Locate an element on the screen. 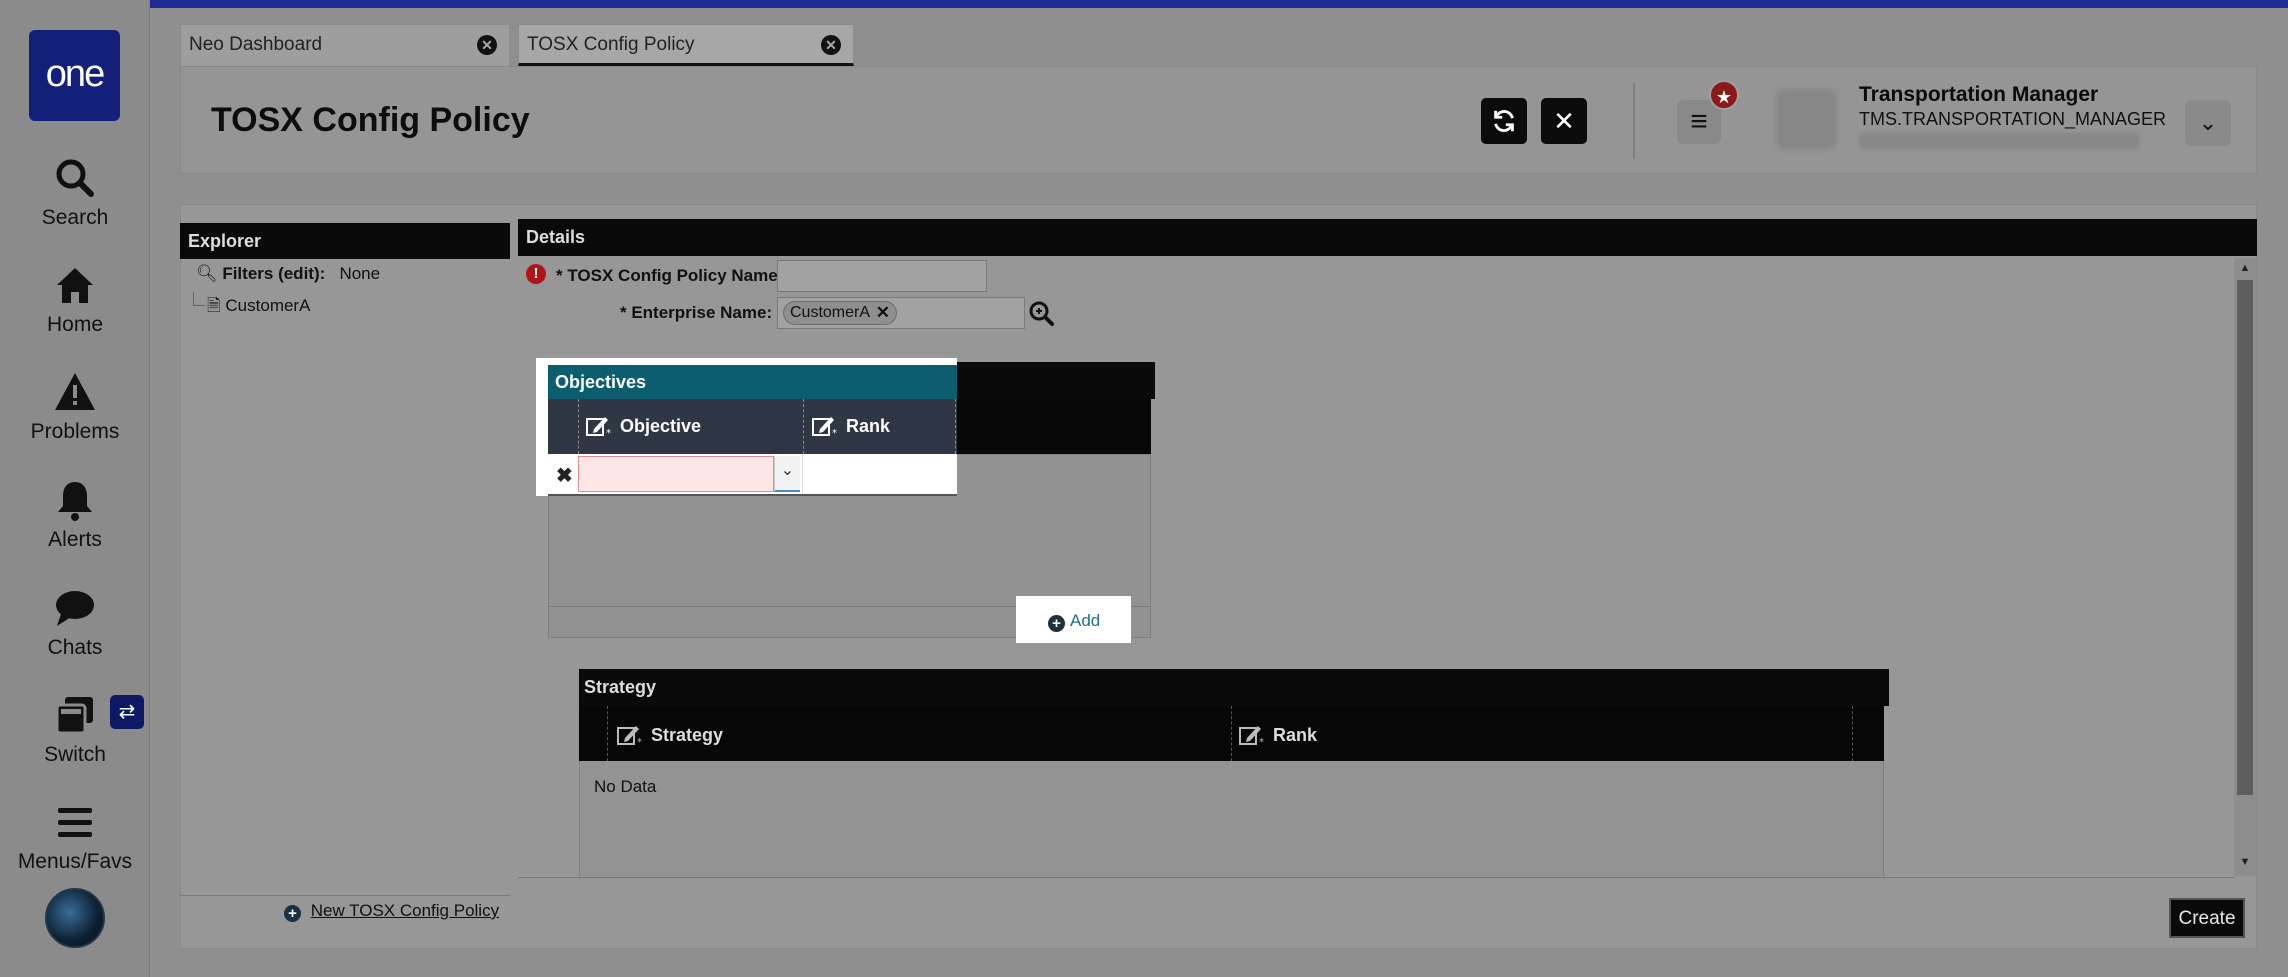  nav-switch-label: Switch is located at coordinates (75, 754).